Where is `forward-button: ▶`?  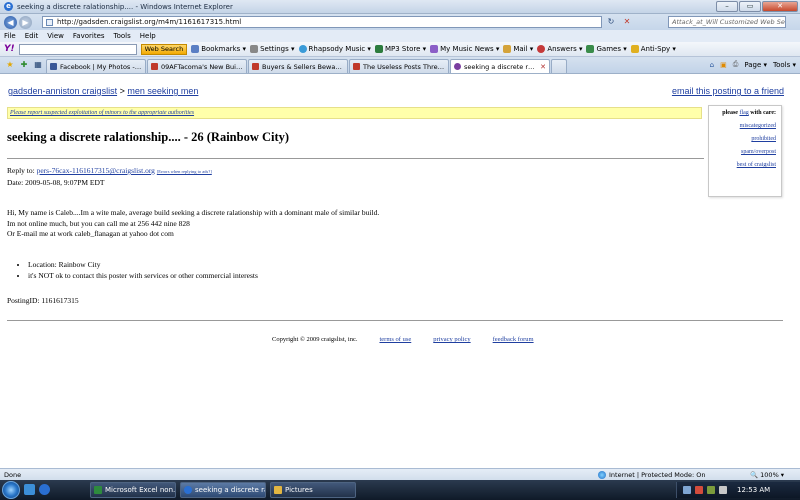 forward-button: ▶ is located at coordinates (25, 22).